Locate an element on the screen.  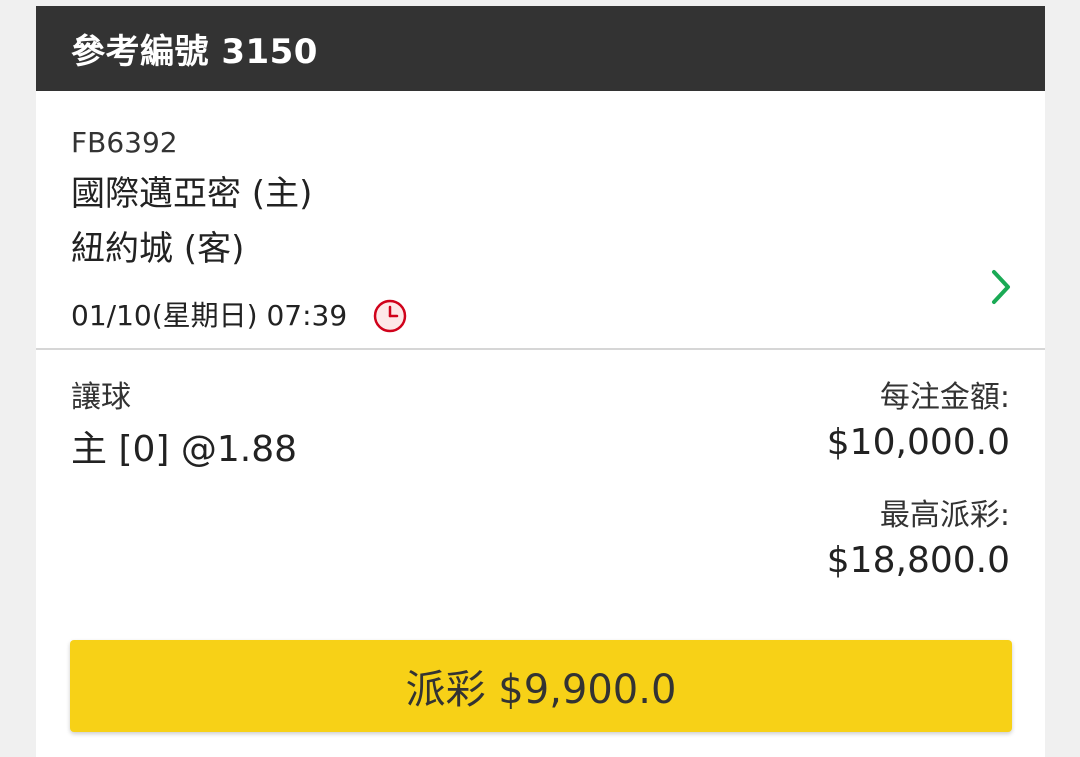
stake-value: $10,000.0 is located at coordinates (918, 442).